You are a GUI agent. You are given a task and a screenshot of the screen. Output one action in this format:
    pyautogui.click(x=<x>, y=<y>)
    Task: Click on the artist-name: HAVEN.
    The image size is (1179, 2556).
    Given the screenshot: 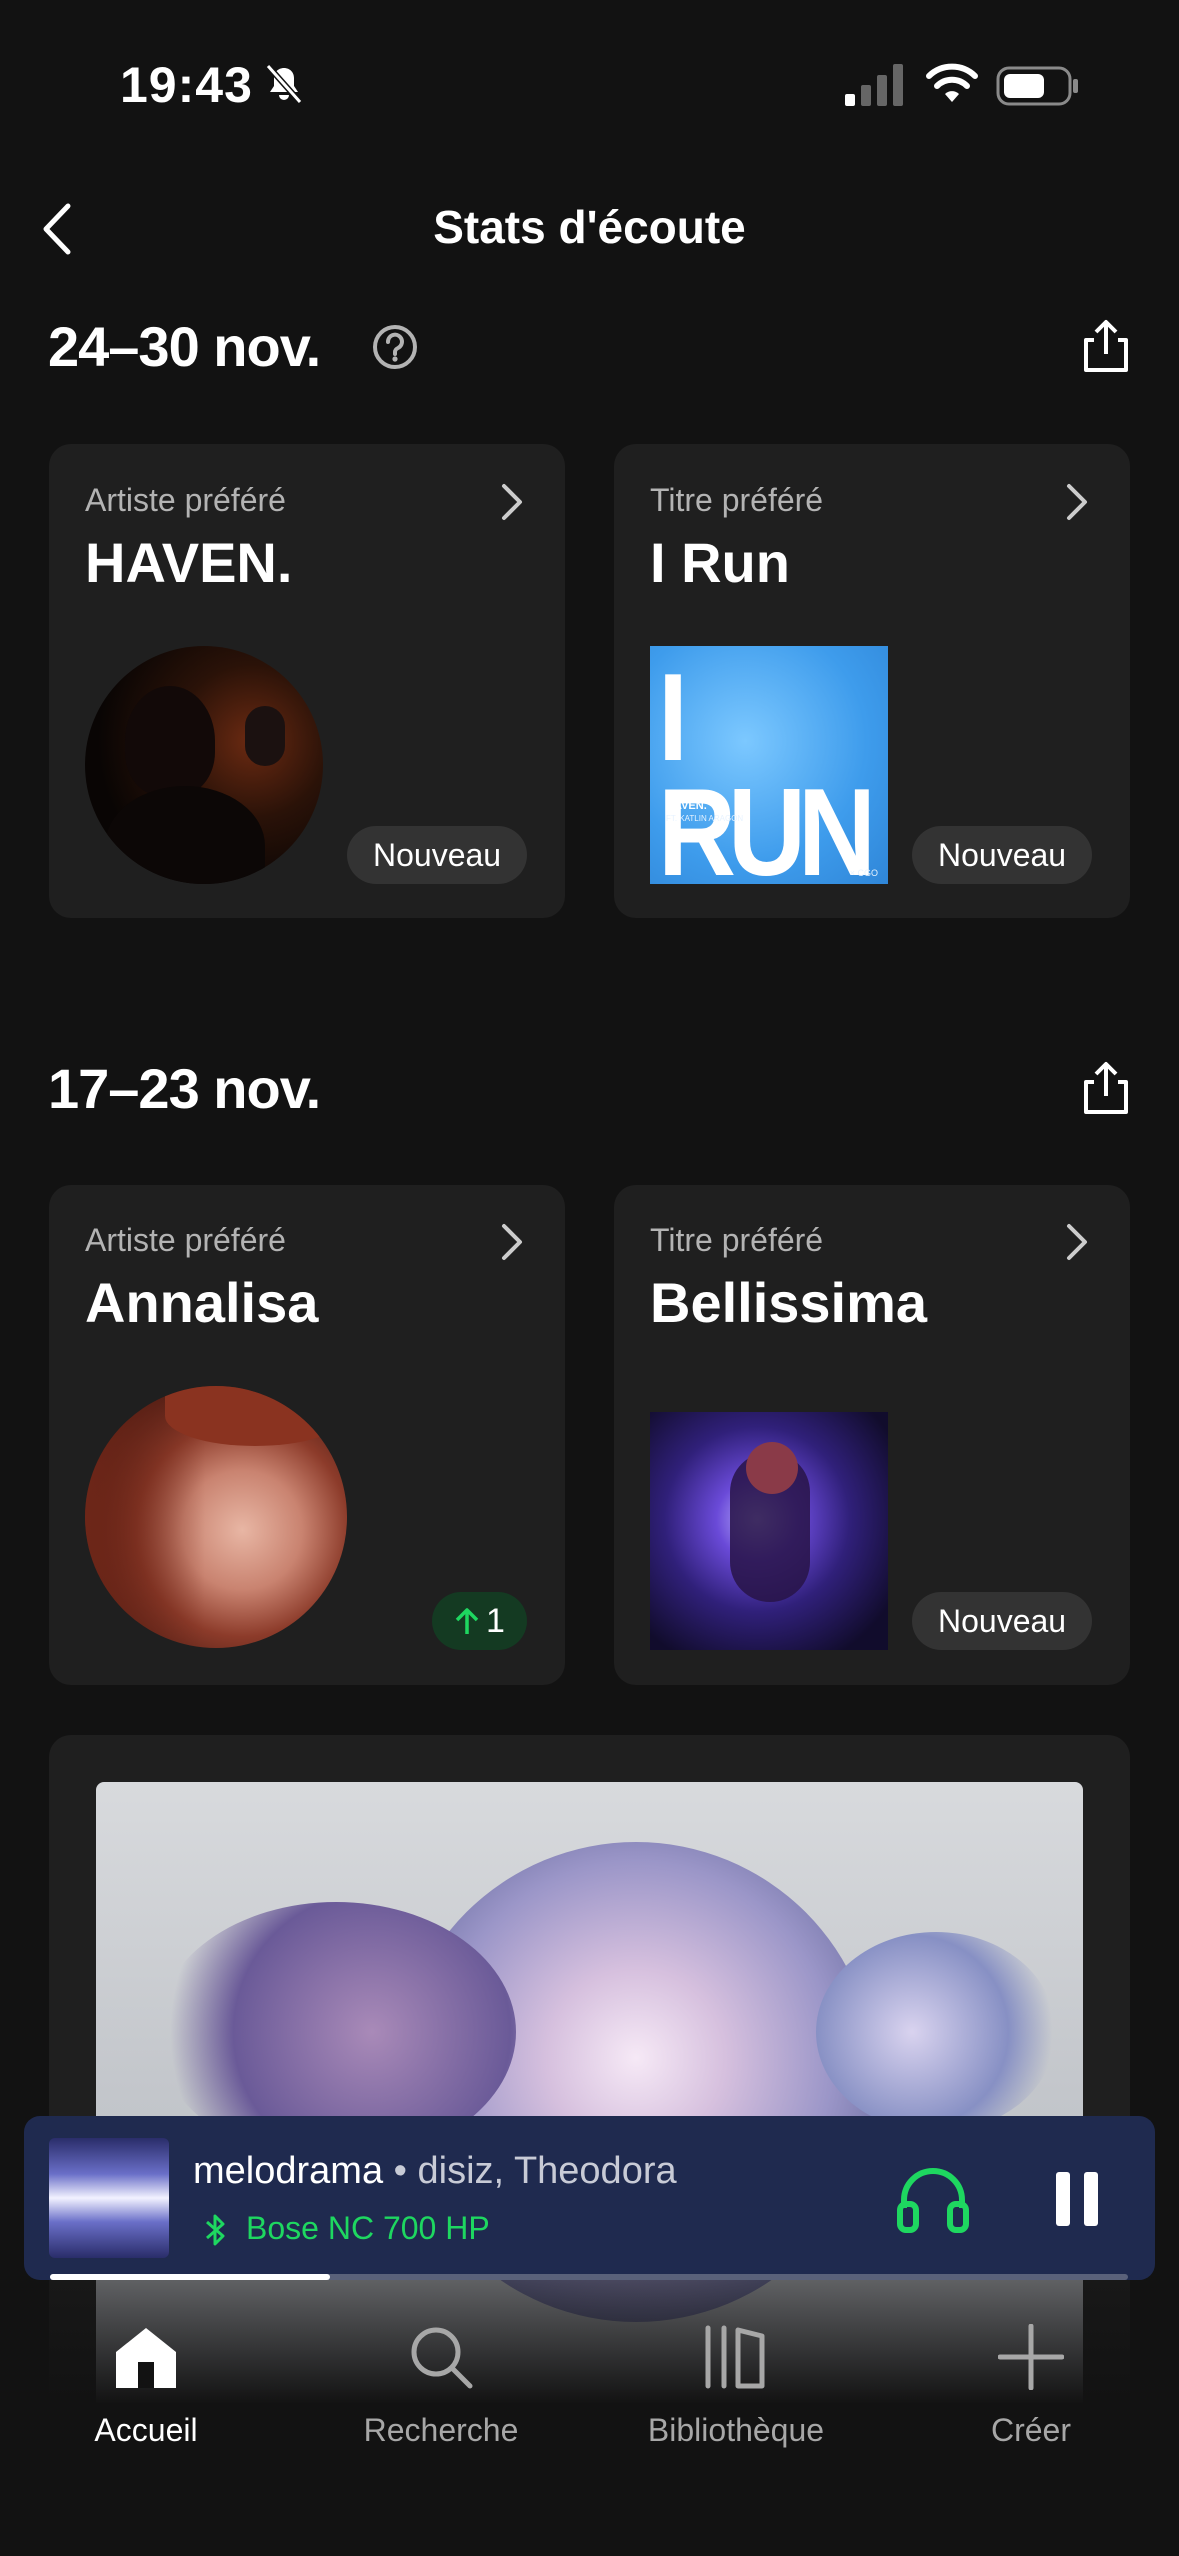 What is the action you would take?
    pyautogui.click(x=189, y=562)
    